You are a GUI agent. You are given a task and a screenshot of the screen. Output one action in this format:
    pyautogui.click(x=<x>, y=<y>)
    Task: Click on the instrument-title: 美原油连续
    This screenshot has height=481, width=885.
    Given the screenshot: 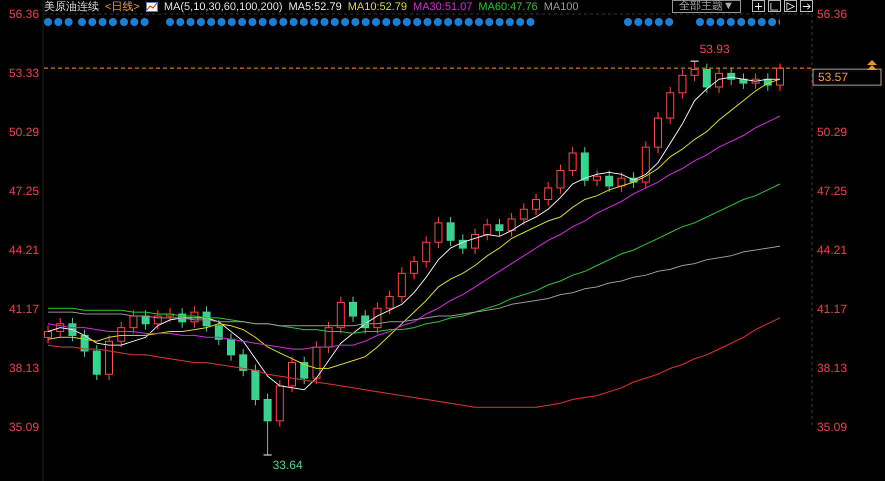 What is the action you would take?
    pyautogui.click(x=71, y=7)
    